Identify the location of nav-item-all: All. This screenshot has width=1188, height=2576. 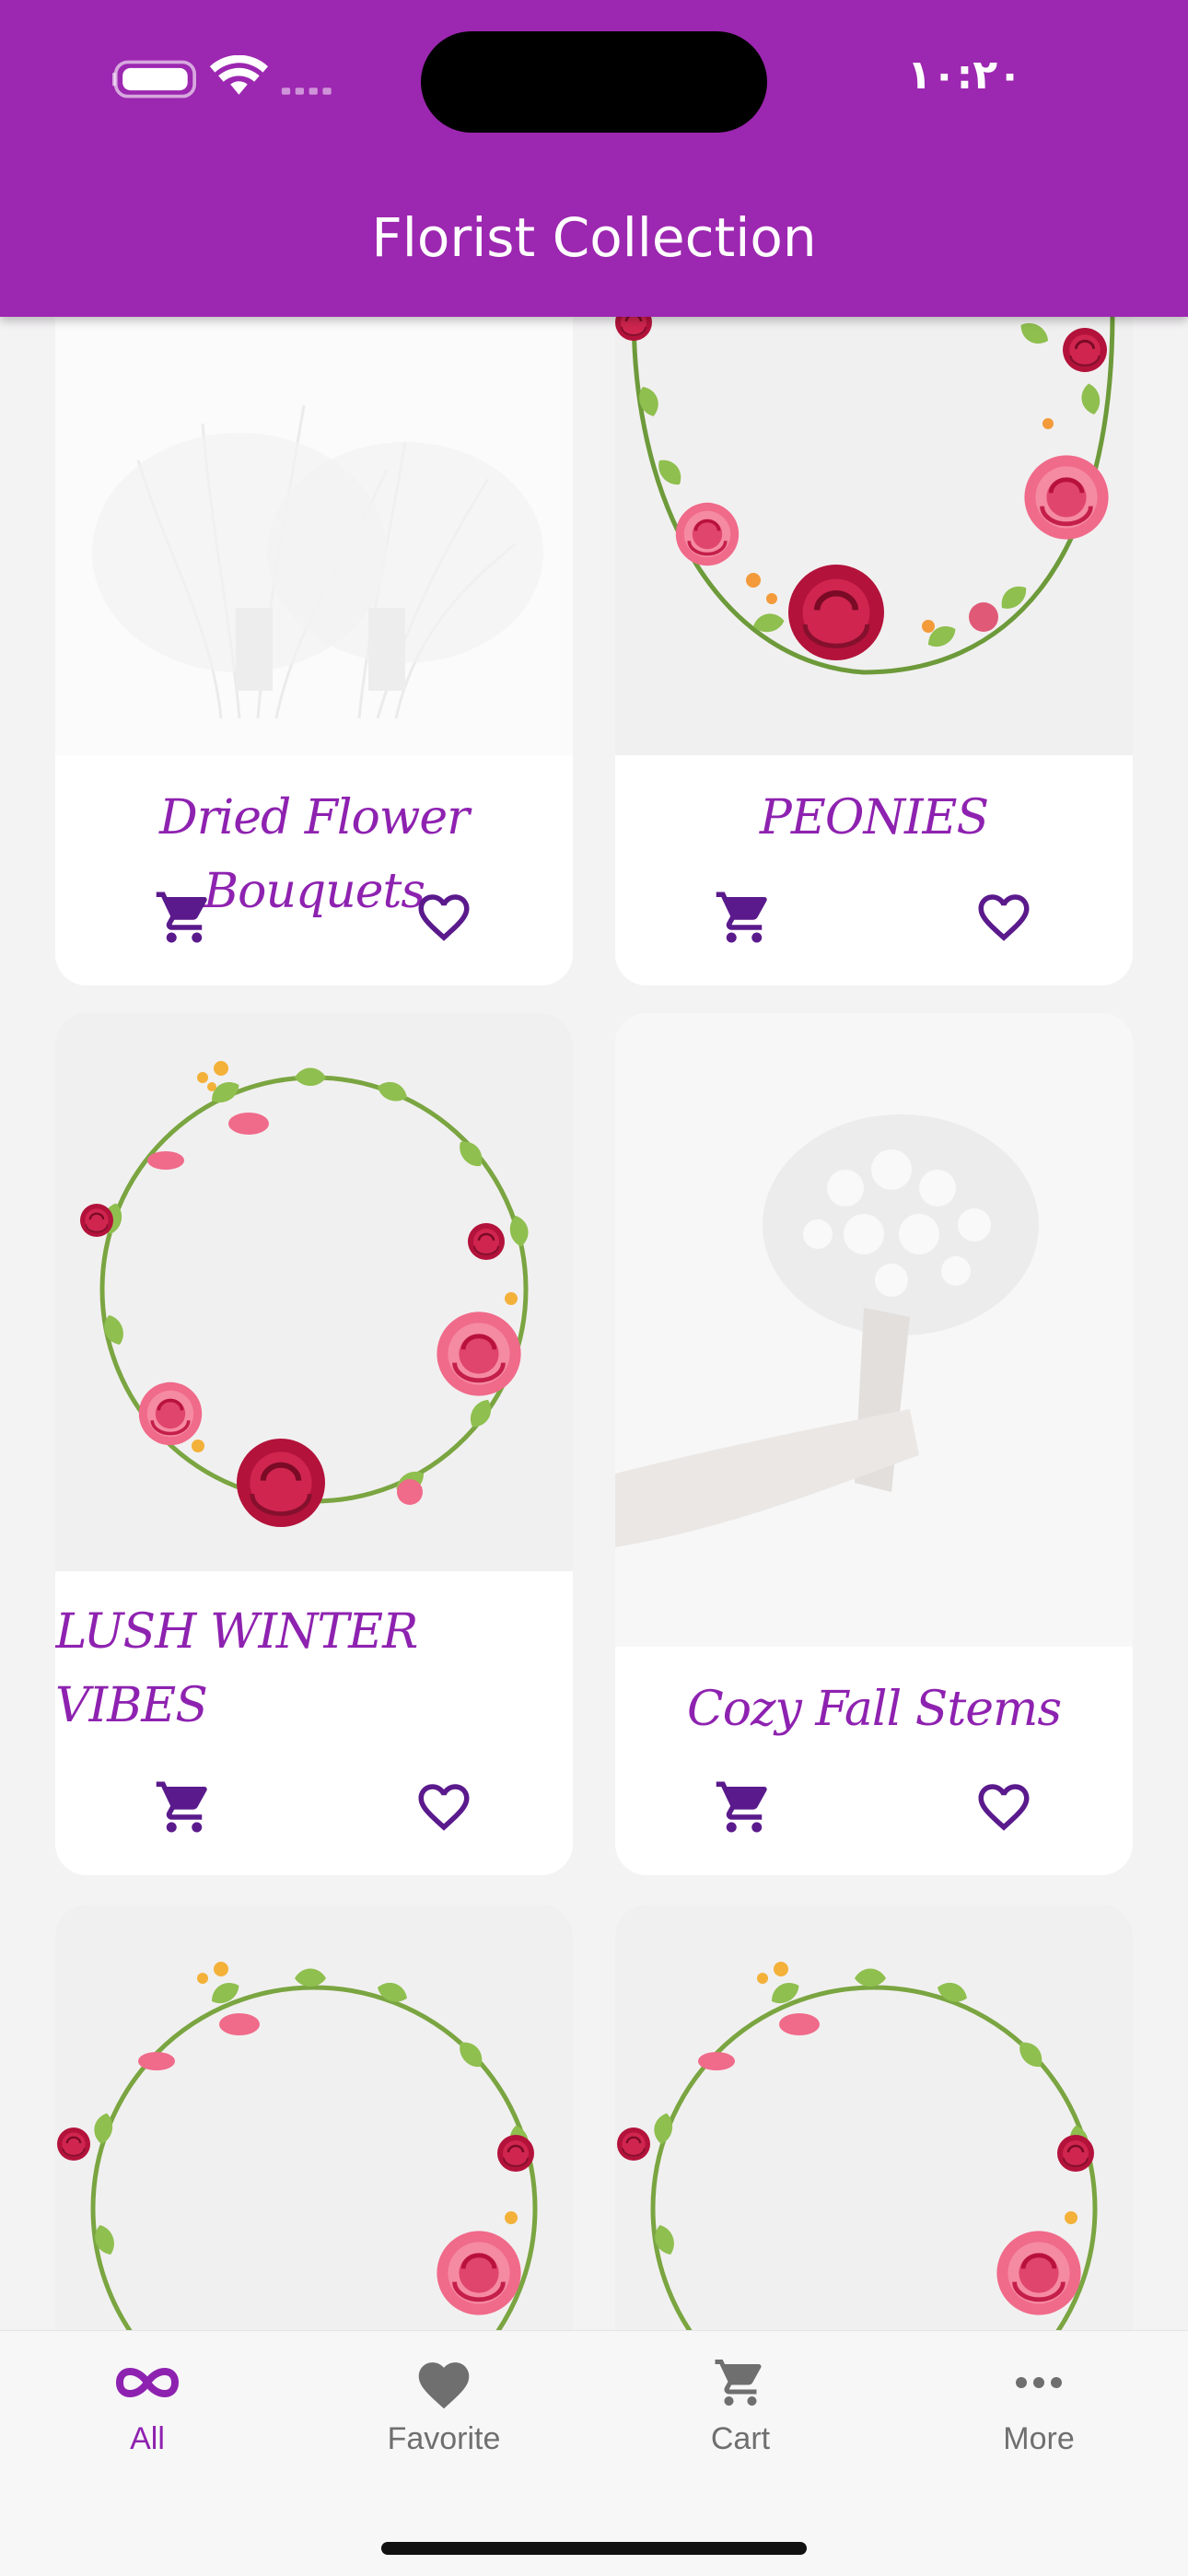
(147, 2406).